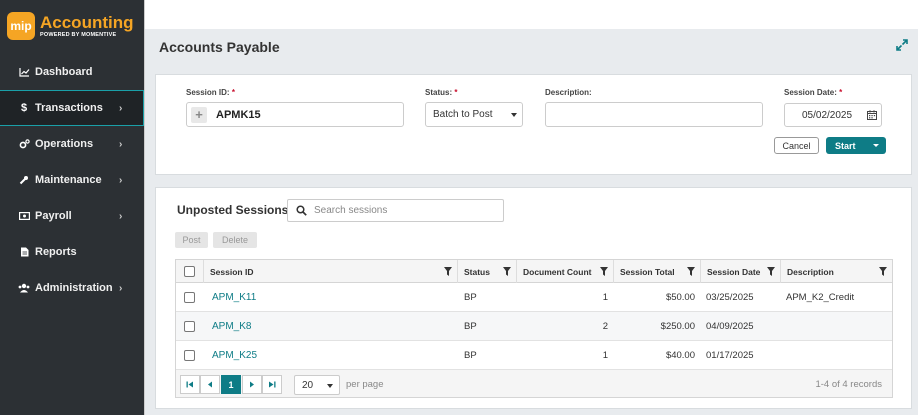 The image size is (918, 415). Describe the element at coordinates (730, 326) in the screenshot. I see `date-cell: 04/09/2025` at that location.